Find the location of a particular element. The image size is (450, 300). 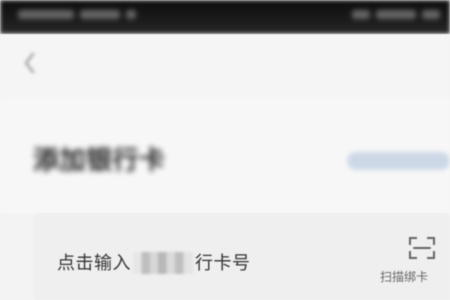

scan-card-button: 扫描绑卡 is located at coordinates (415, 266).